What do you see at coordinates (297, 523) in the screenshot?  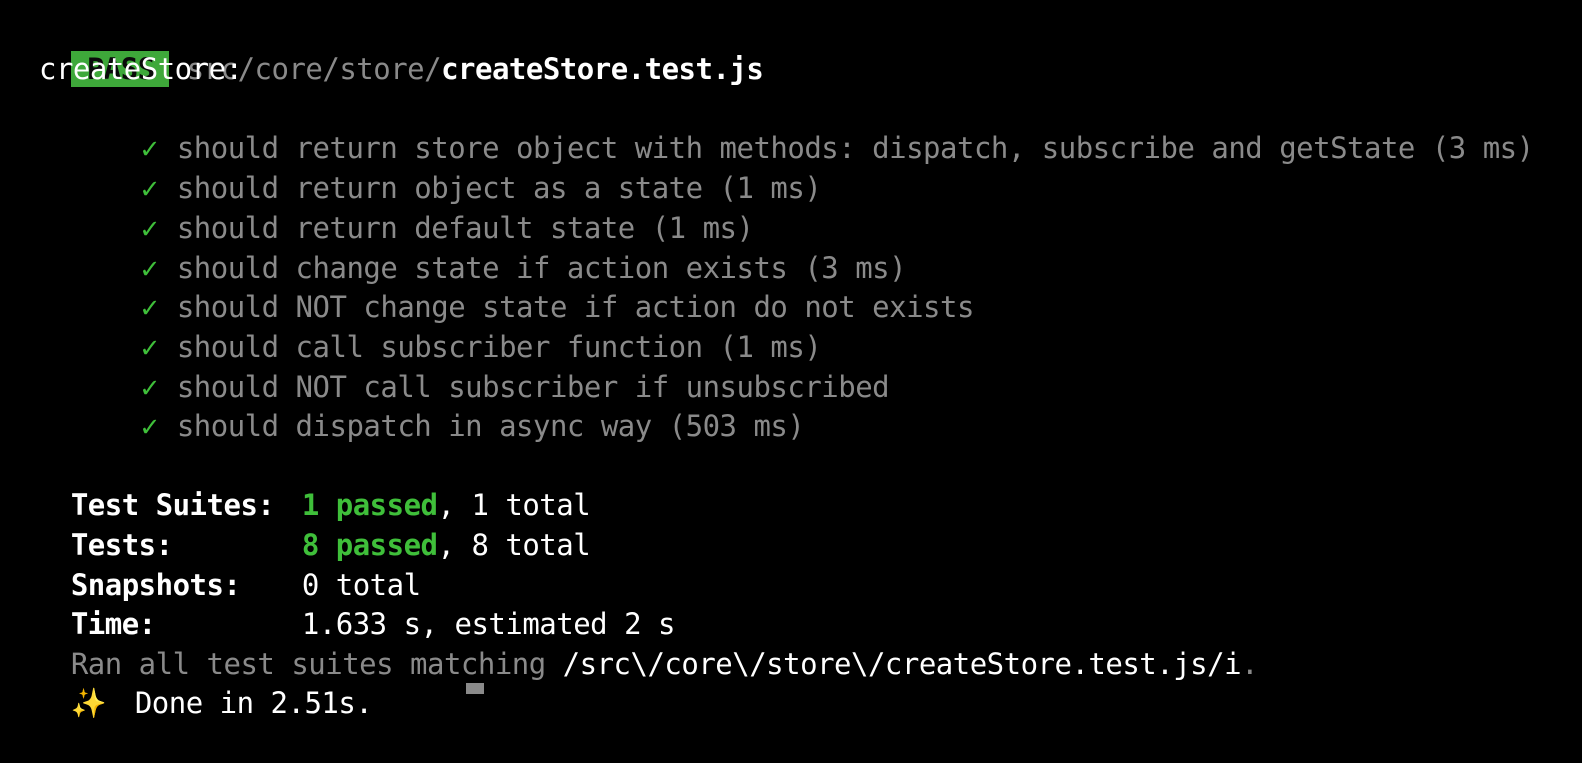 I see `summary-tests: Tests: 8 passed, 8 total` at bounding box center [297, 523].